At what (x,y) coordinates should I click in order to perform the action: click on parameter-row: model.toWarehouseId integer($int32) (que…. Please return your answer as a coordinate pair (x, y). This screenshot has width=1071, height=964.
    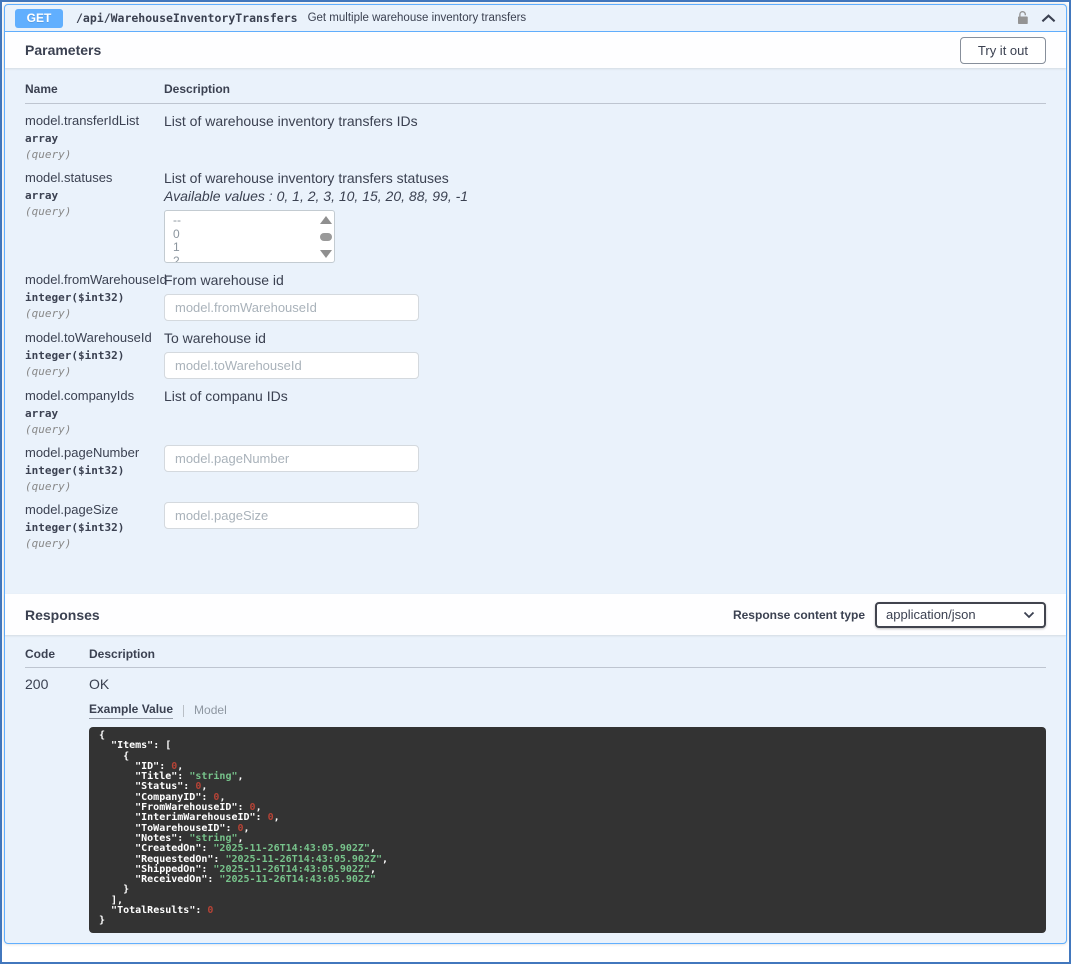
    Looking at the image, I should click on (535, 350).